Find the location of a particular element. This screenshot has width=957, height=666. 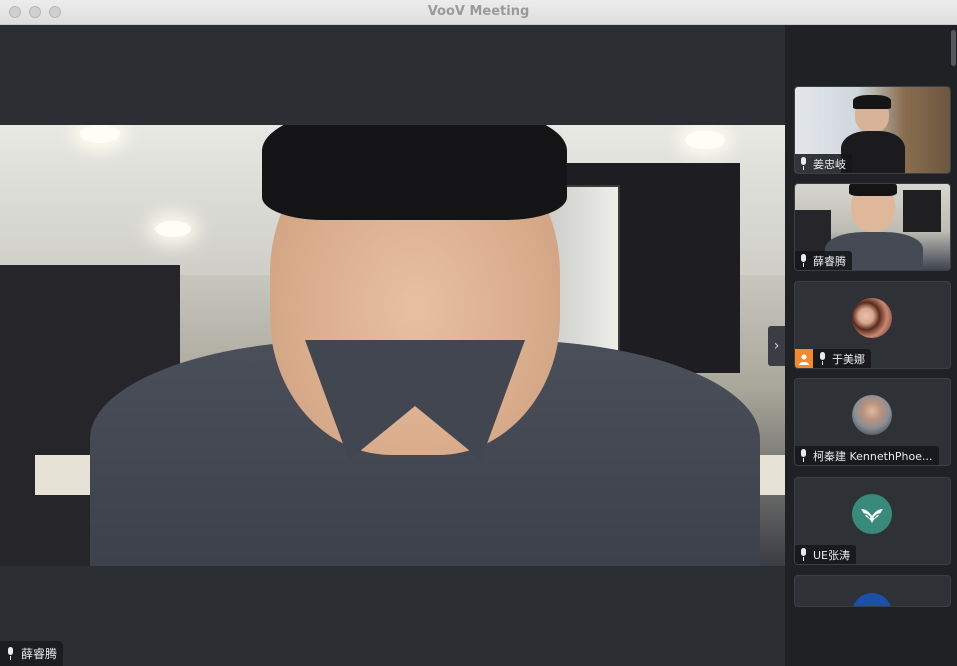

window-title: VooV Meeting is located at coordinates (478, 11).